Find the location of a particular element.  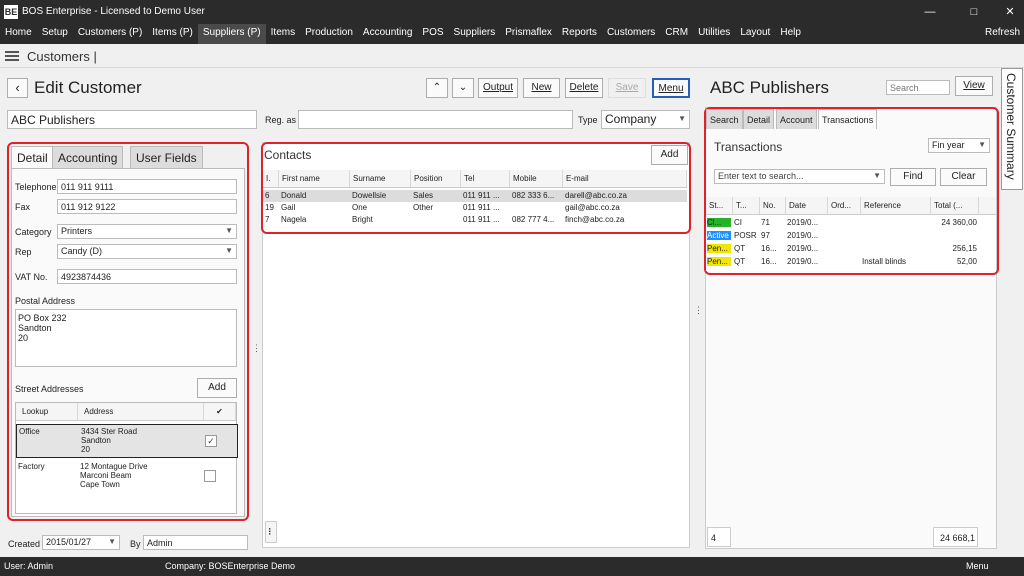

column-header: No. is located at coordinates (773, 205).